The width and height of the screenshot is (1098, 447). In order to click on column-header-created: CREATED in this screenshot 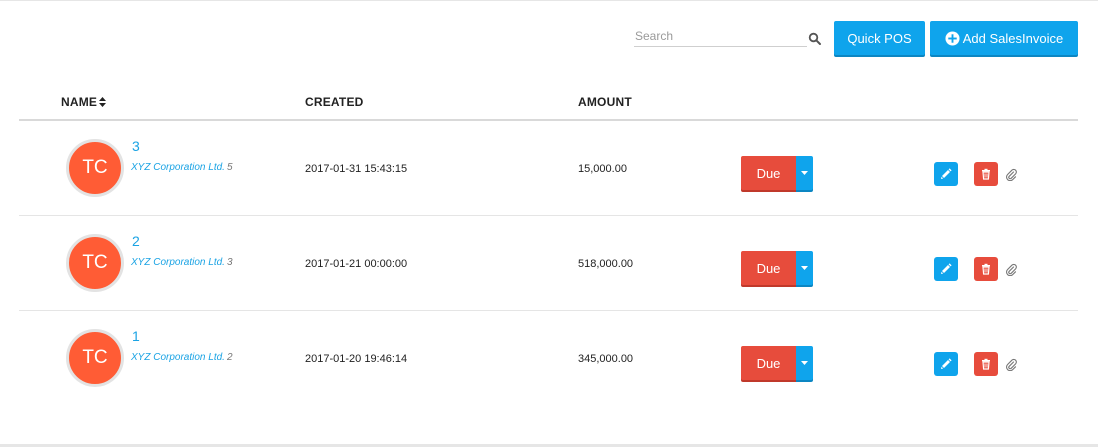, I will do `click(334, 102)`.